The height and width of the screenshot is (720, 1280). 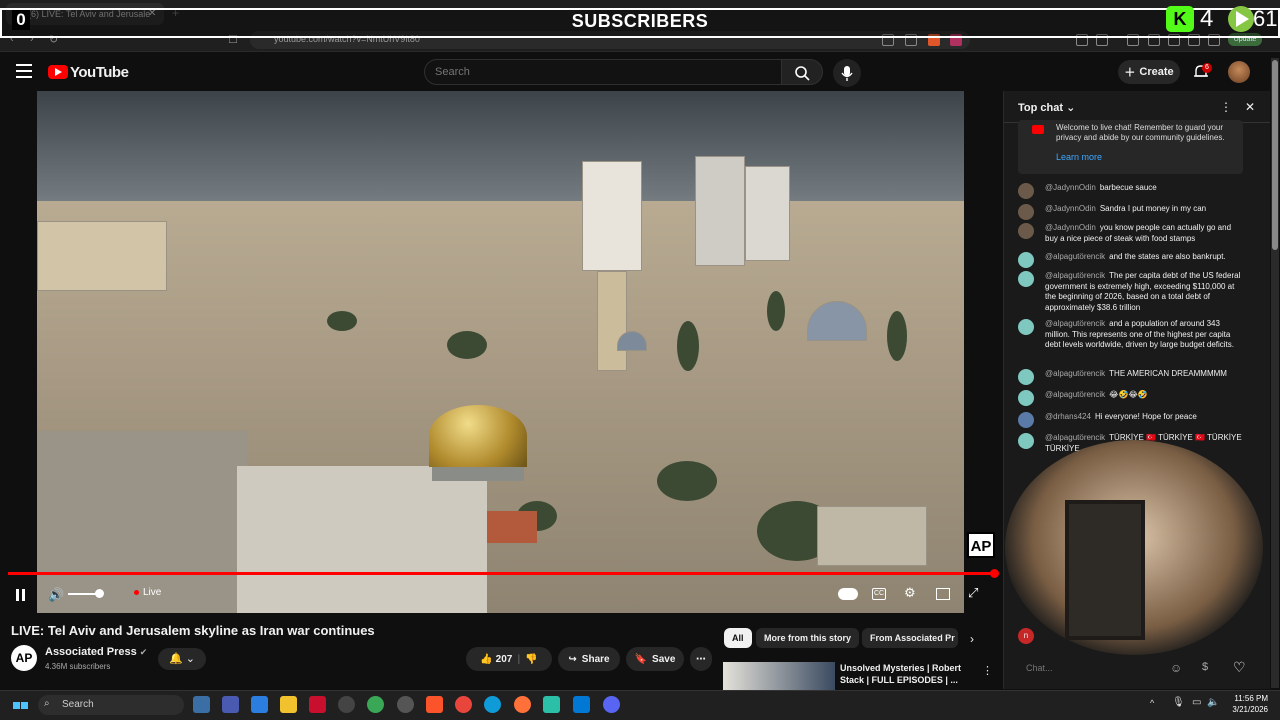 What do you see at coordinates (972, 639) in the screenshot?
I see `chevron-right-icon: ›` at bounding box center [972, 639].